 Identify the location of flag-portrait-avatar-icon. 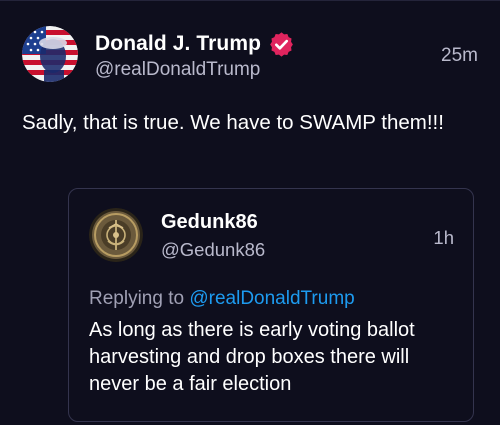
(50, 54).